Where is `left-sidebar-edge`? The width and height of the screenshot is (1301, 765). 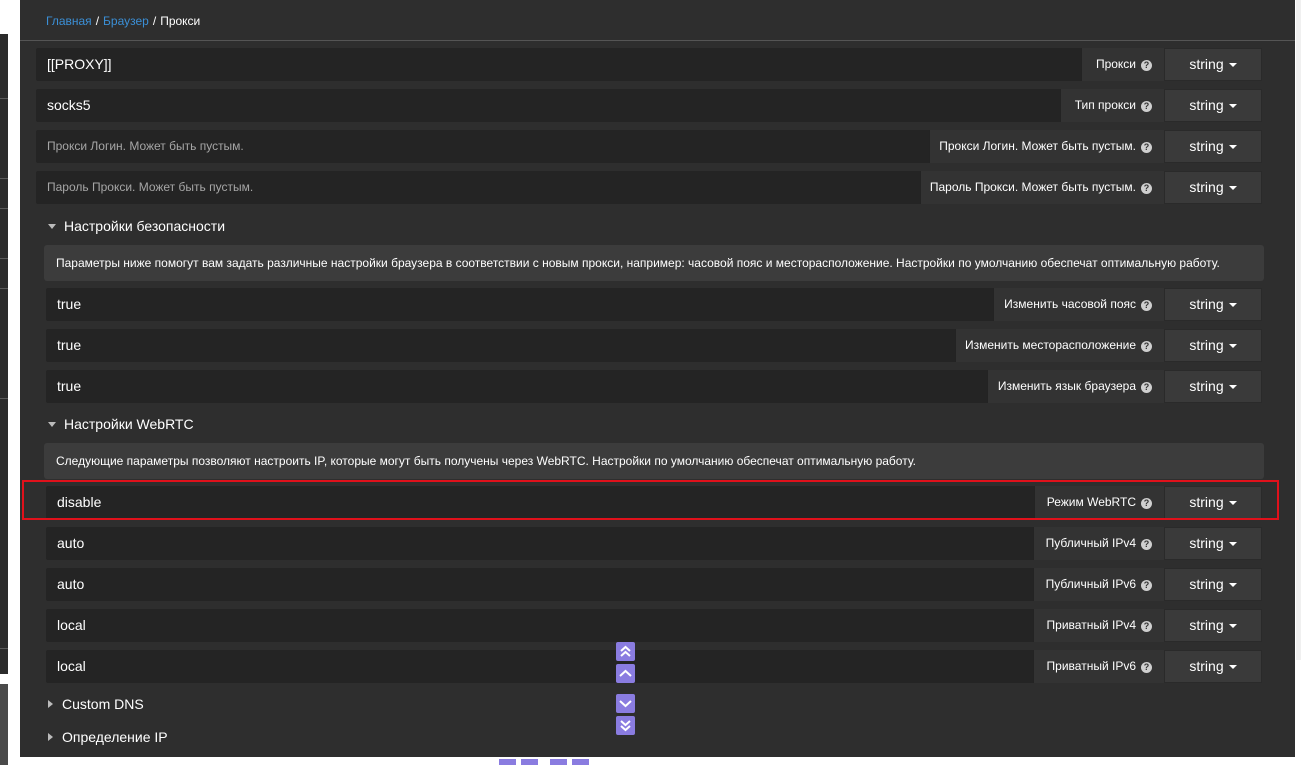
left-sidebar-edge is located at coordinates (4, 354).